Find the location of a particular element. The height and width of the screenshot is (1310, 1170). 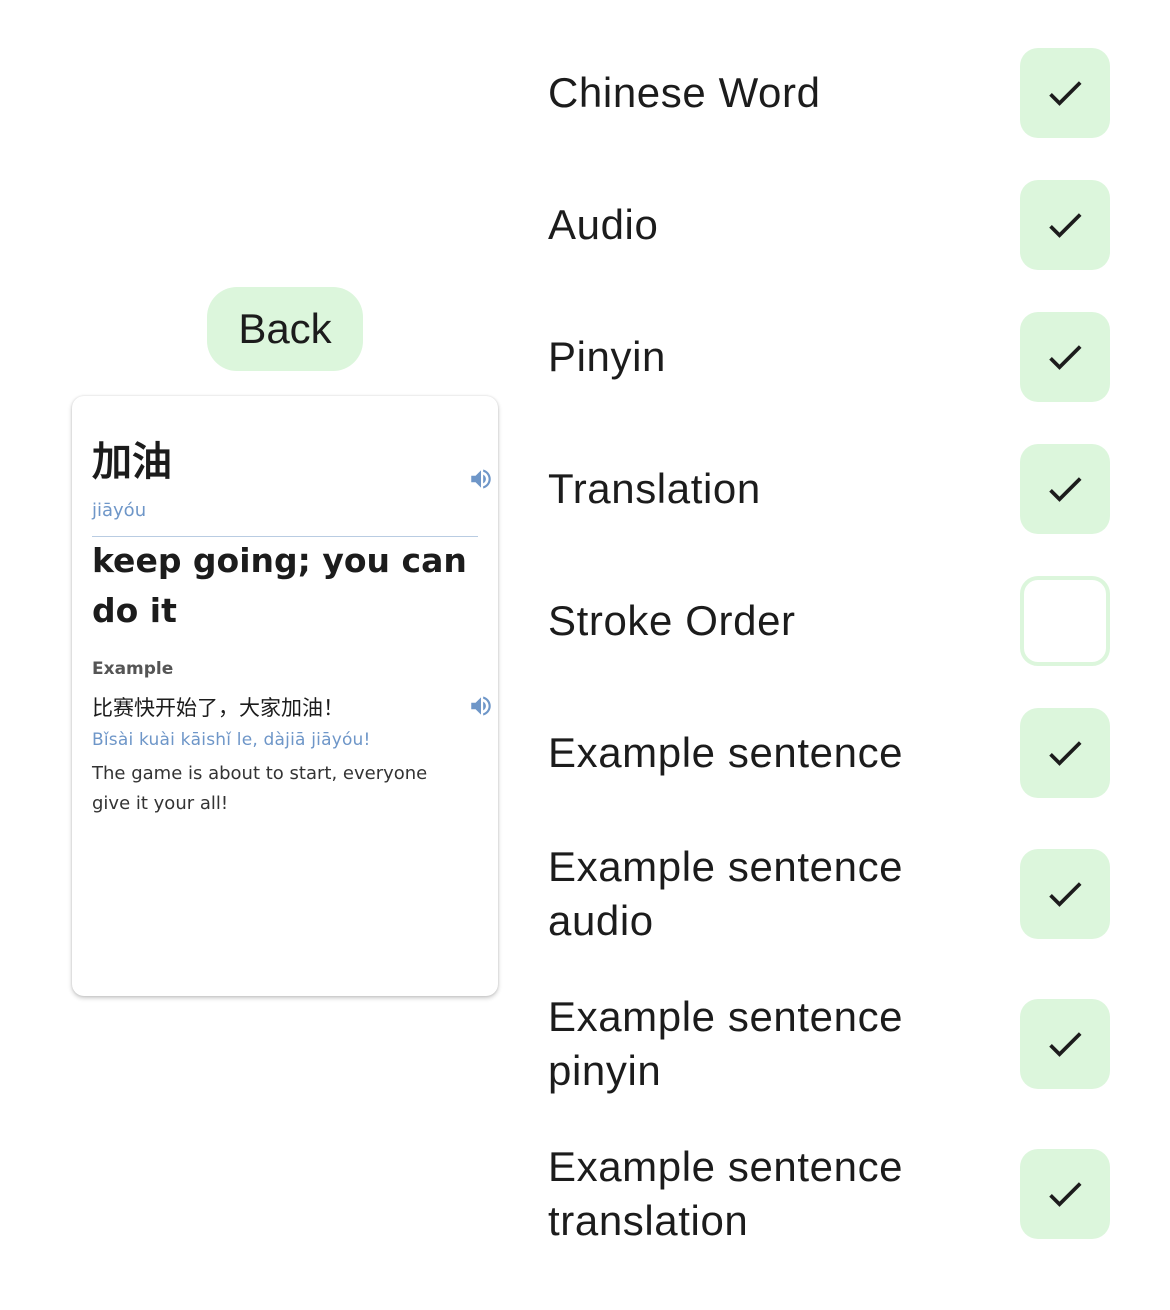

checkbox-example-sentence-translation is located at coordinates (1065, 1194).